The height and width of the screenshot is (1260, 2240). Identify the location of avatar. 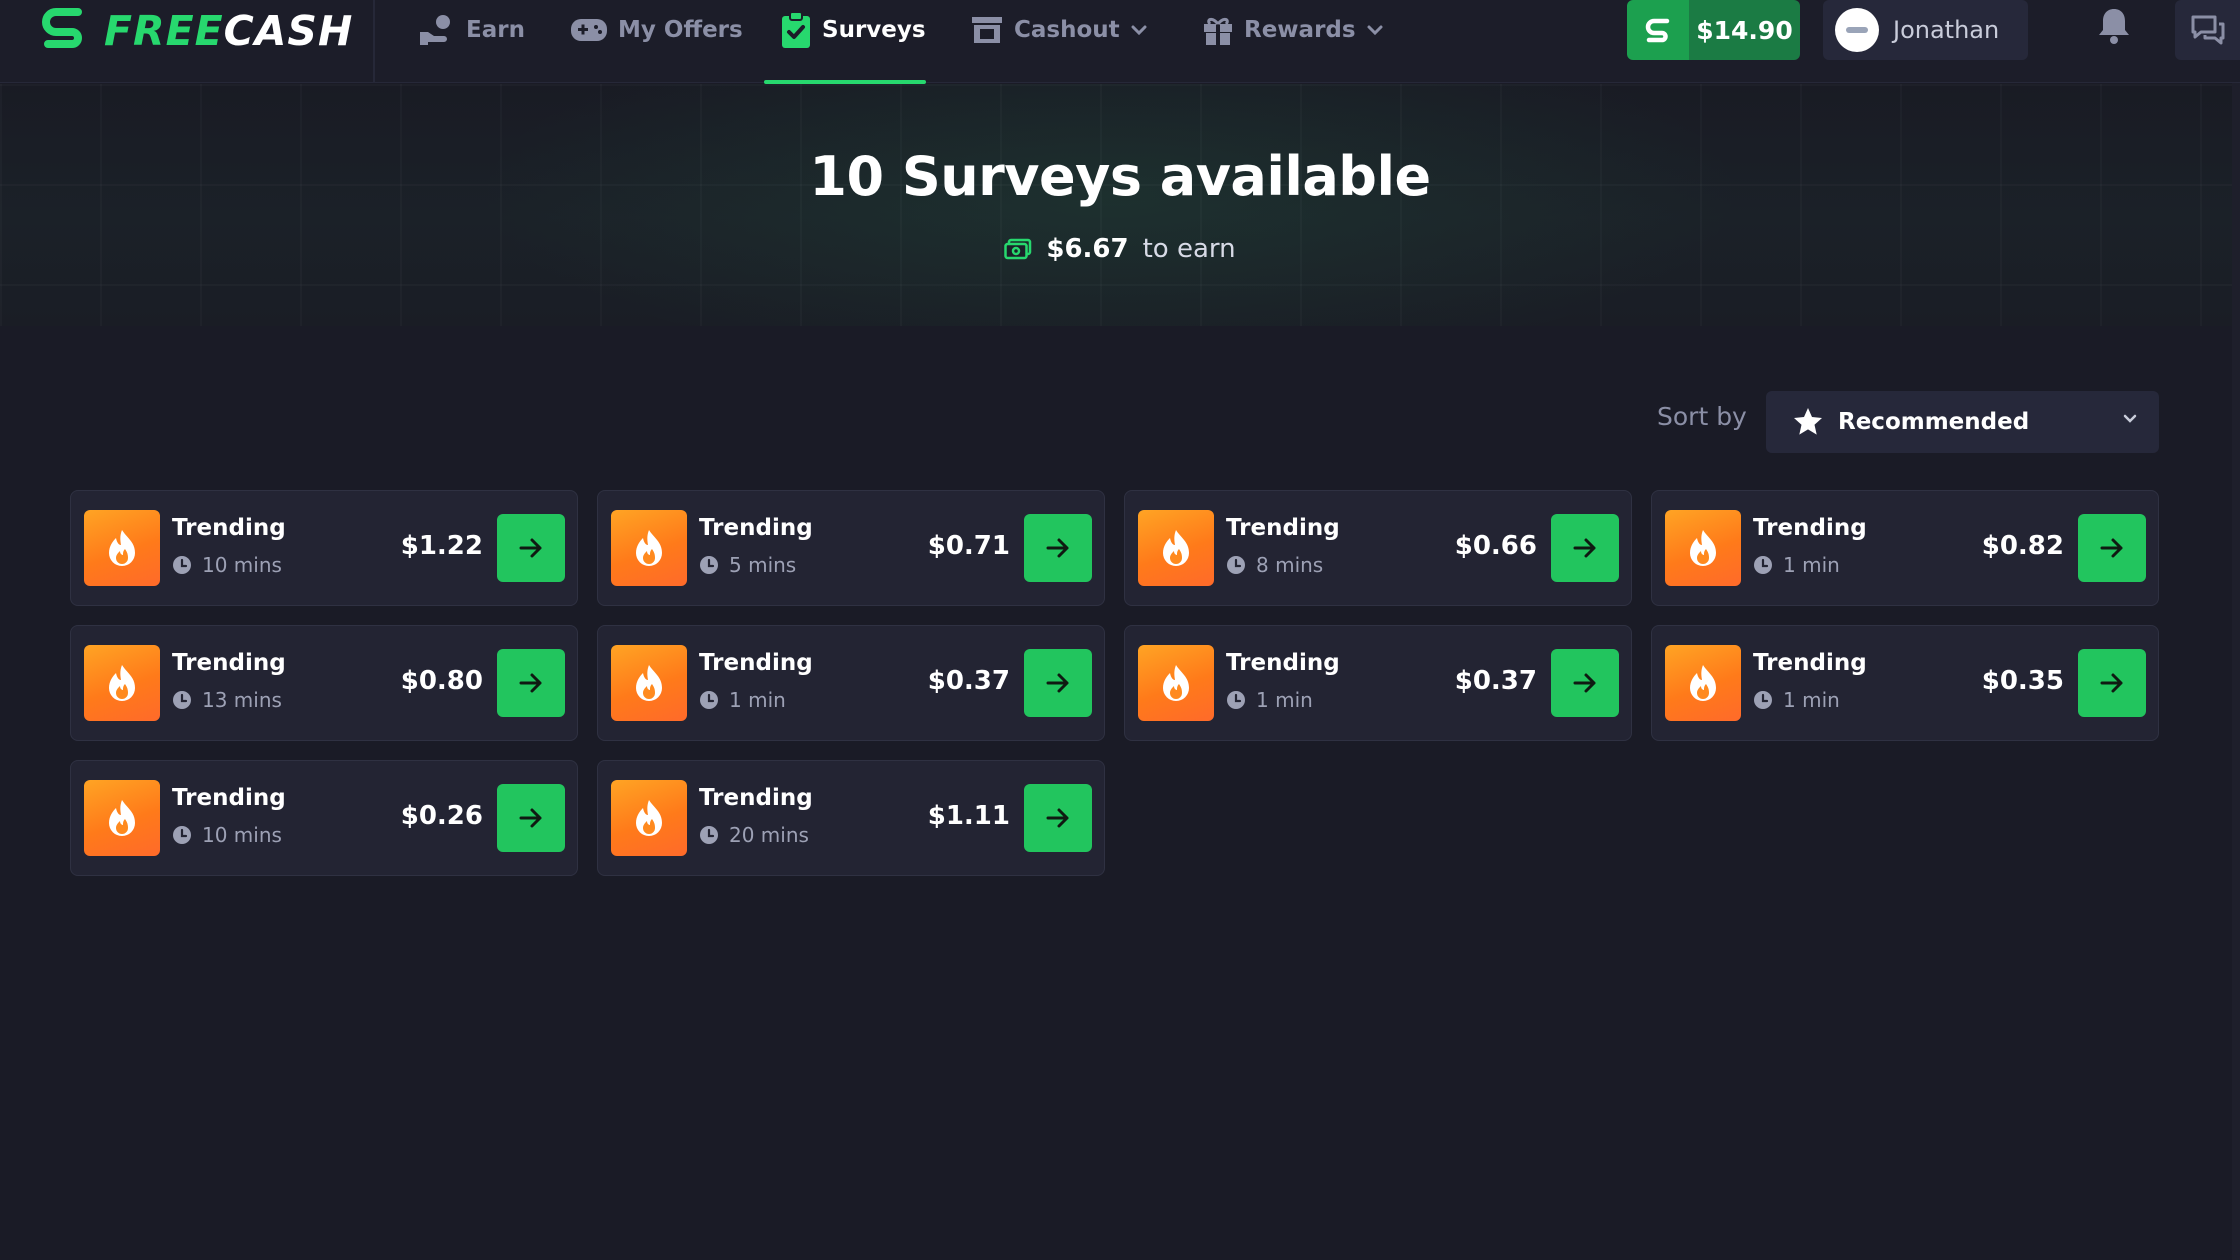
(1857, 30).